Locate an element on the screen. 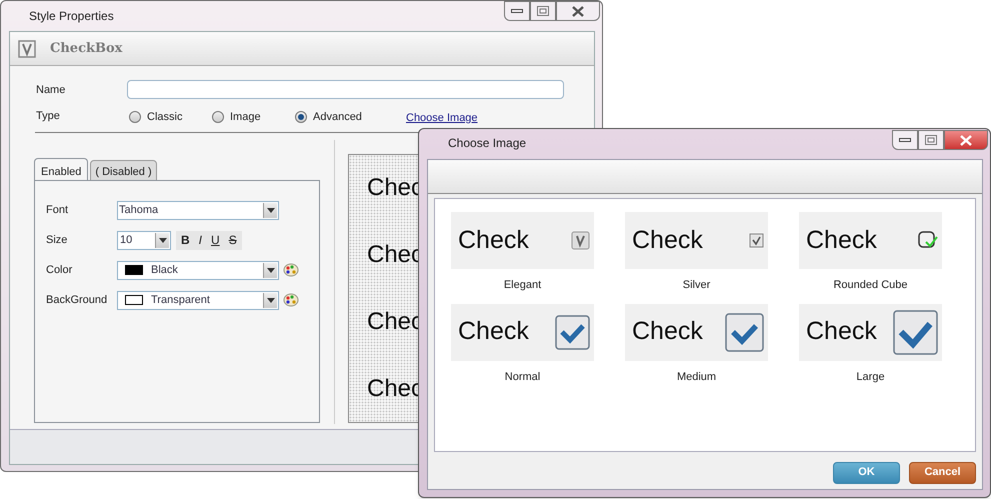 This screenshot has width=991, height=499. style-label: Large is located at coordinates (870, 377).